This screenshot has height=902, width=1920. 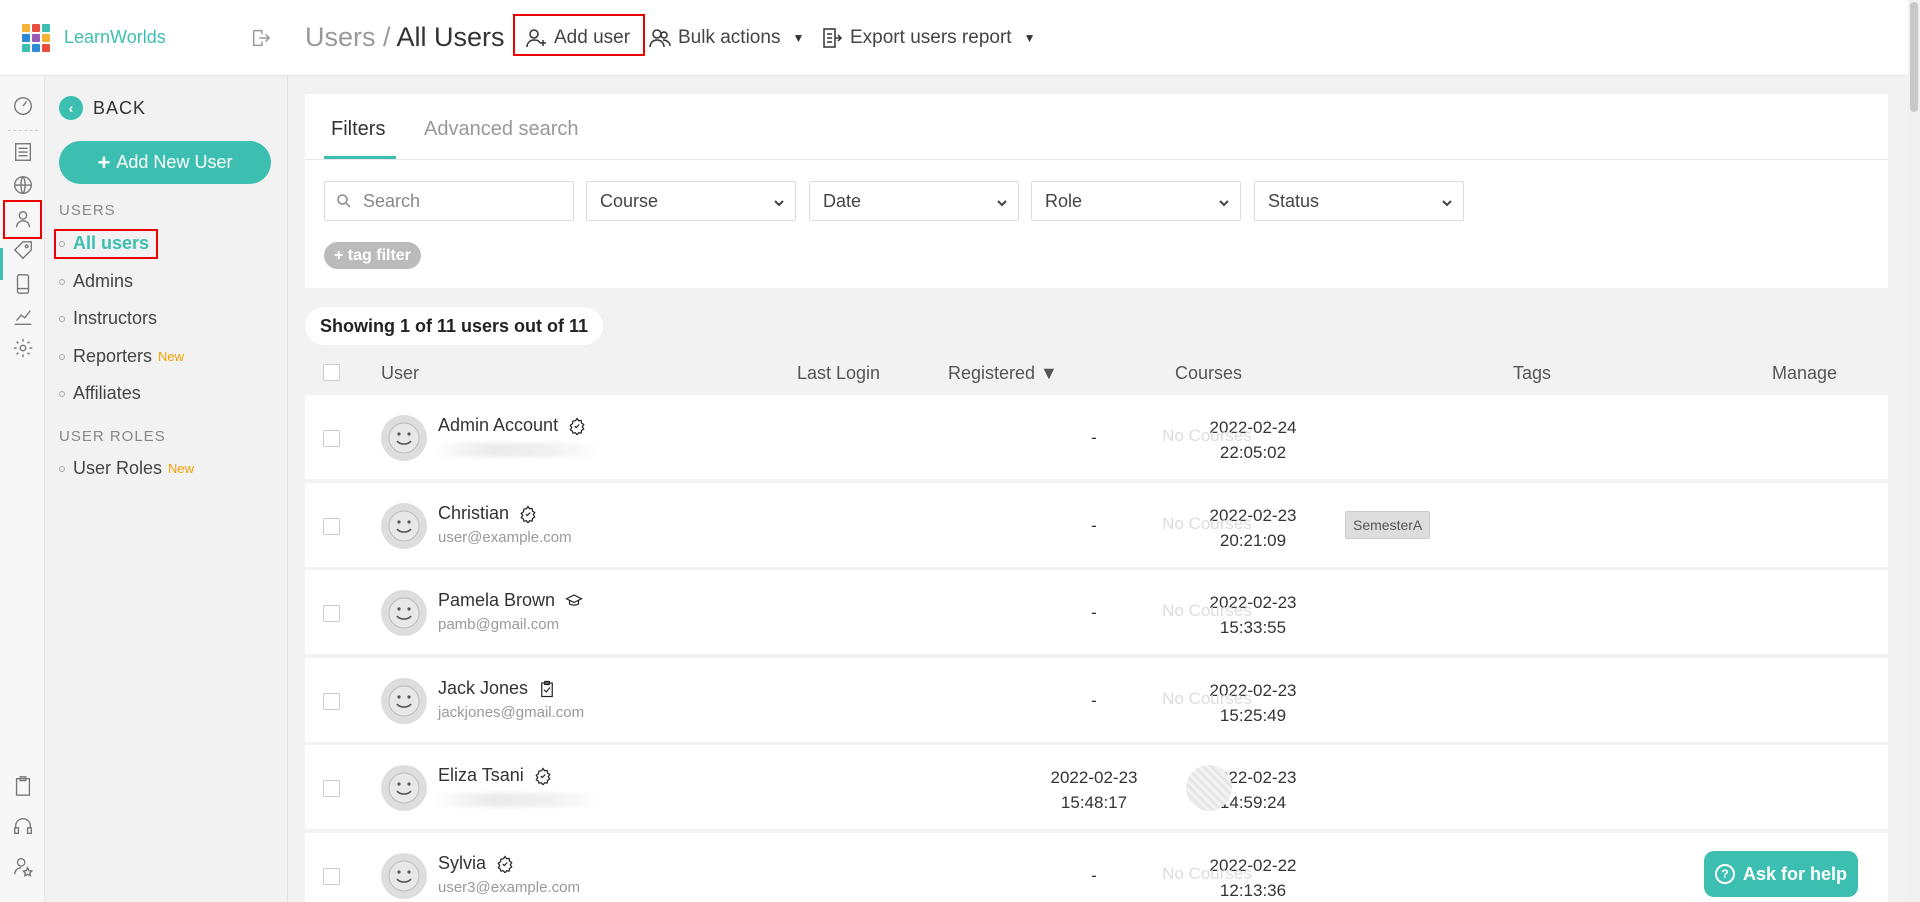 I want to click on user-roles-section-title: USER ROLES, so click(x=112, y=436).